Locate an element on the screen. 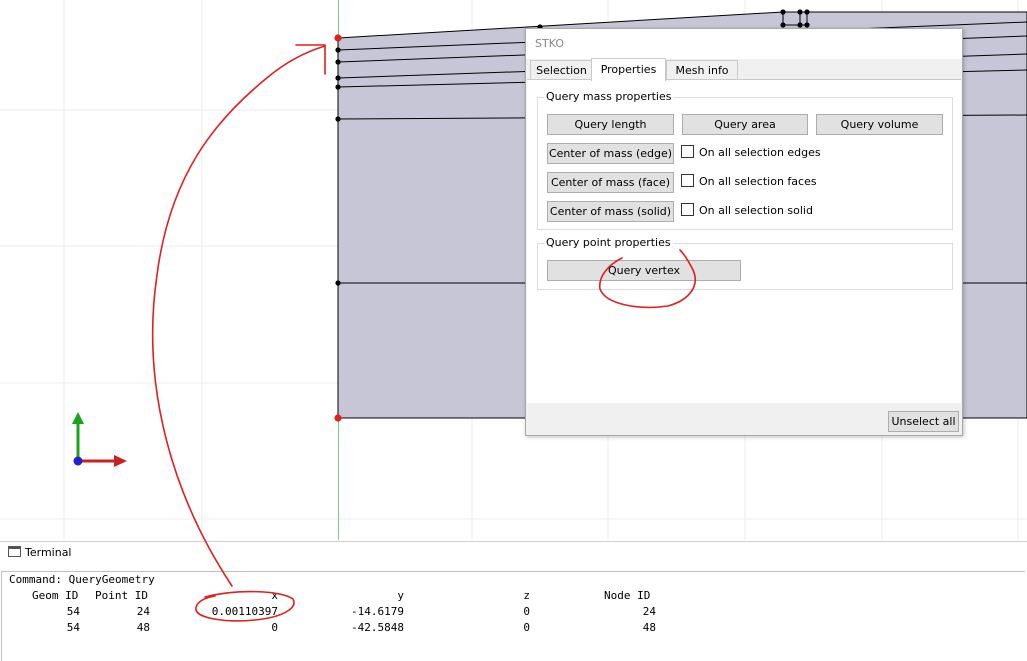 The image size is (1027, 661). tab-selection: Selection is located at coordinates (561, 70).